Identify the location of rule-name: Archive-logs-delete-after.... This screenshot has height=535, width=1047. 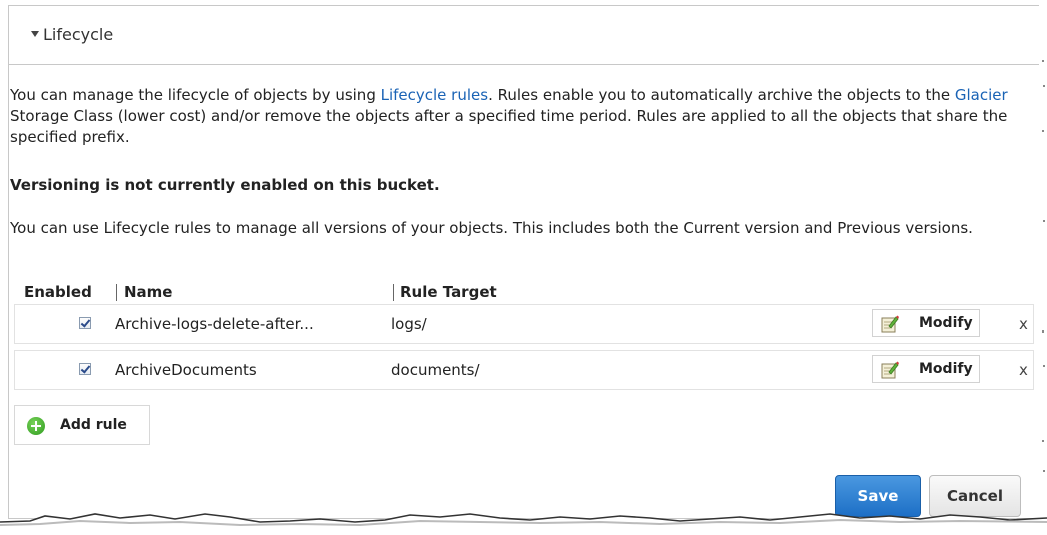
(214, 324).